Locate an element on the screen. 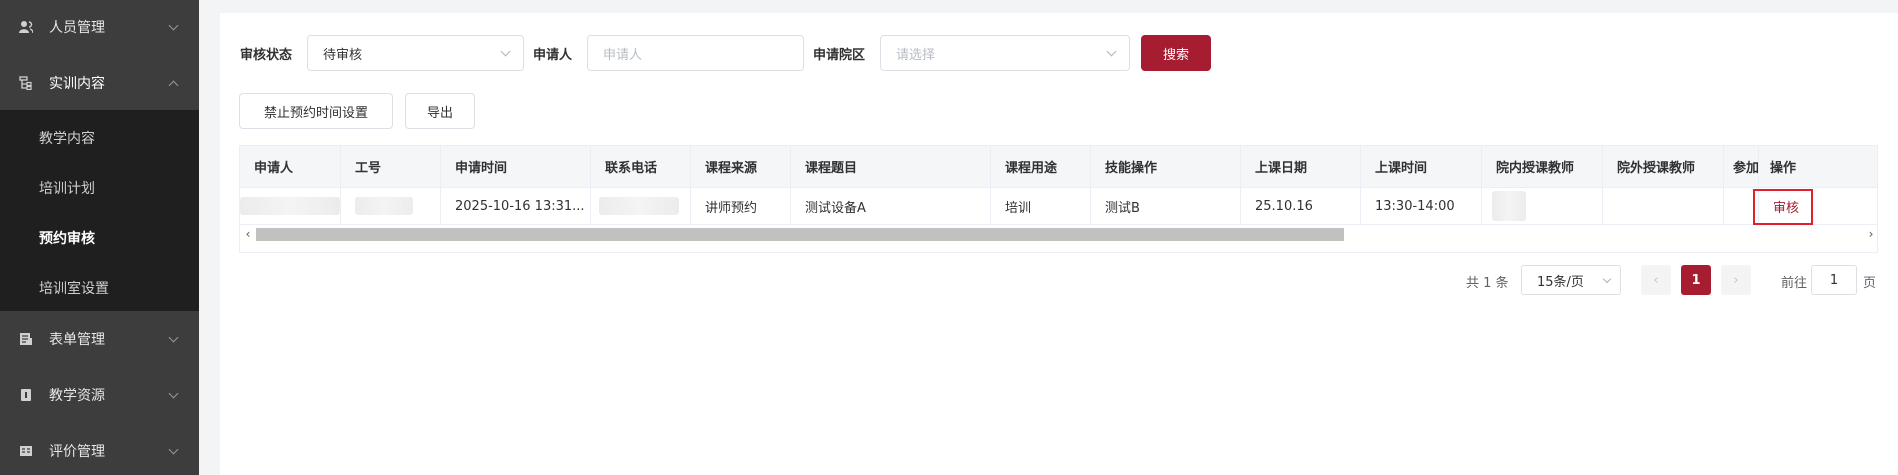 This screenshot has height=475, width=1898. column-header: 申请人 is located at coordinates (290, 166).